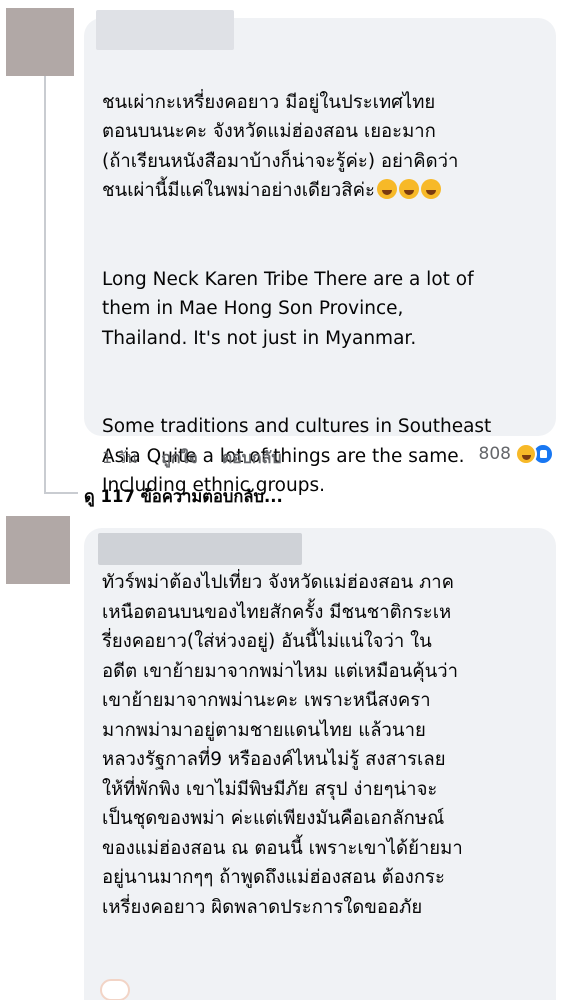 The height and width of the screenshot is (1000, 574). I want to click on reaction-icon-partial, so click(115, 989).